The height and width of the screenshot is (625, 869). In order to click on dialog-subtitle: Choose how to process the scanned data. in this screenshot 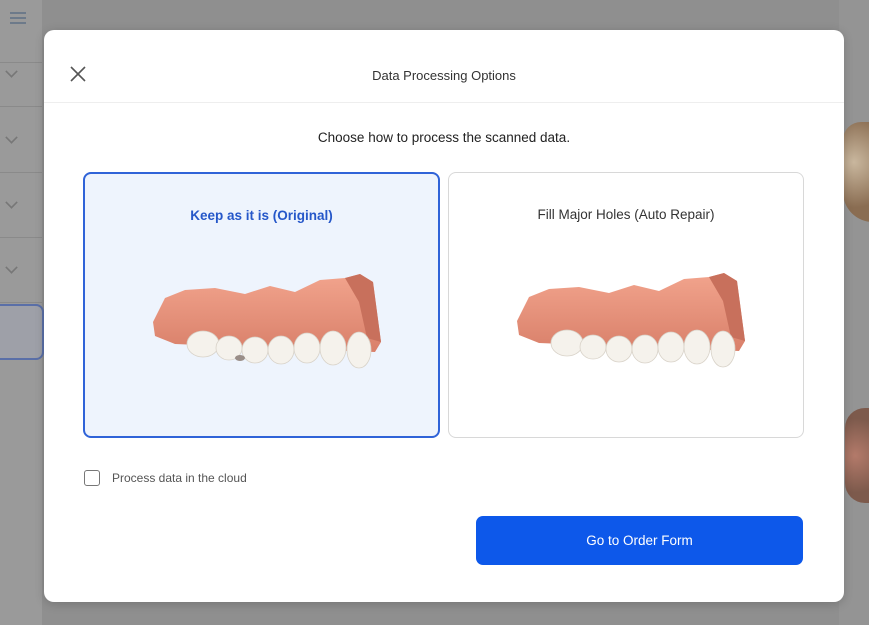, I will do `click(444, 137)`.